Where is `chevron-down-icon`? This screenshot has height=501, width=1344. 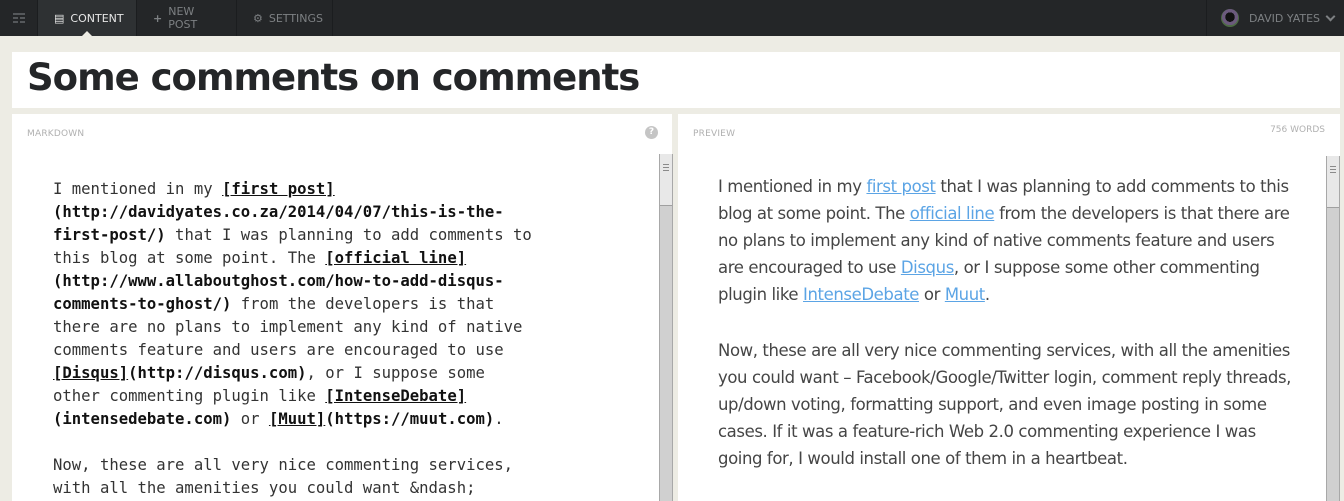
chevron-down-icon is located at coordinates (1330, 16).